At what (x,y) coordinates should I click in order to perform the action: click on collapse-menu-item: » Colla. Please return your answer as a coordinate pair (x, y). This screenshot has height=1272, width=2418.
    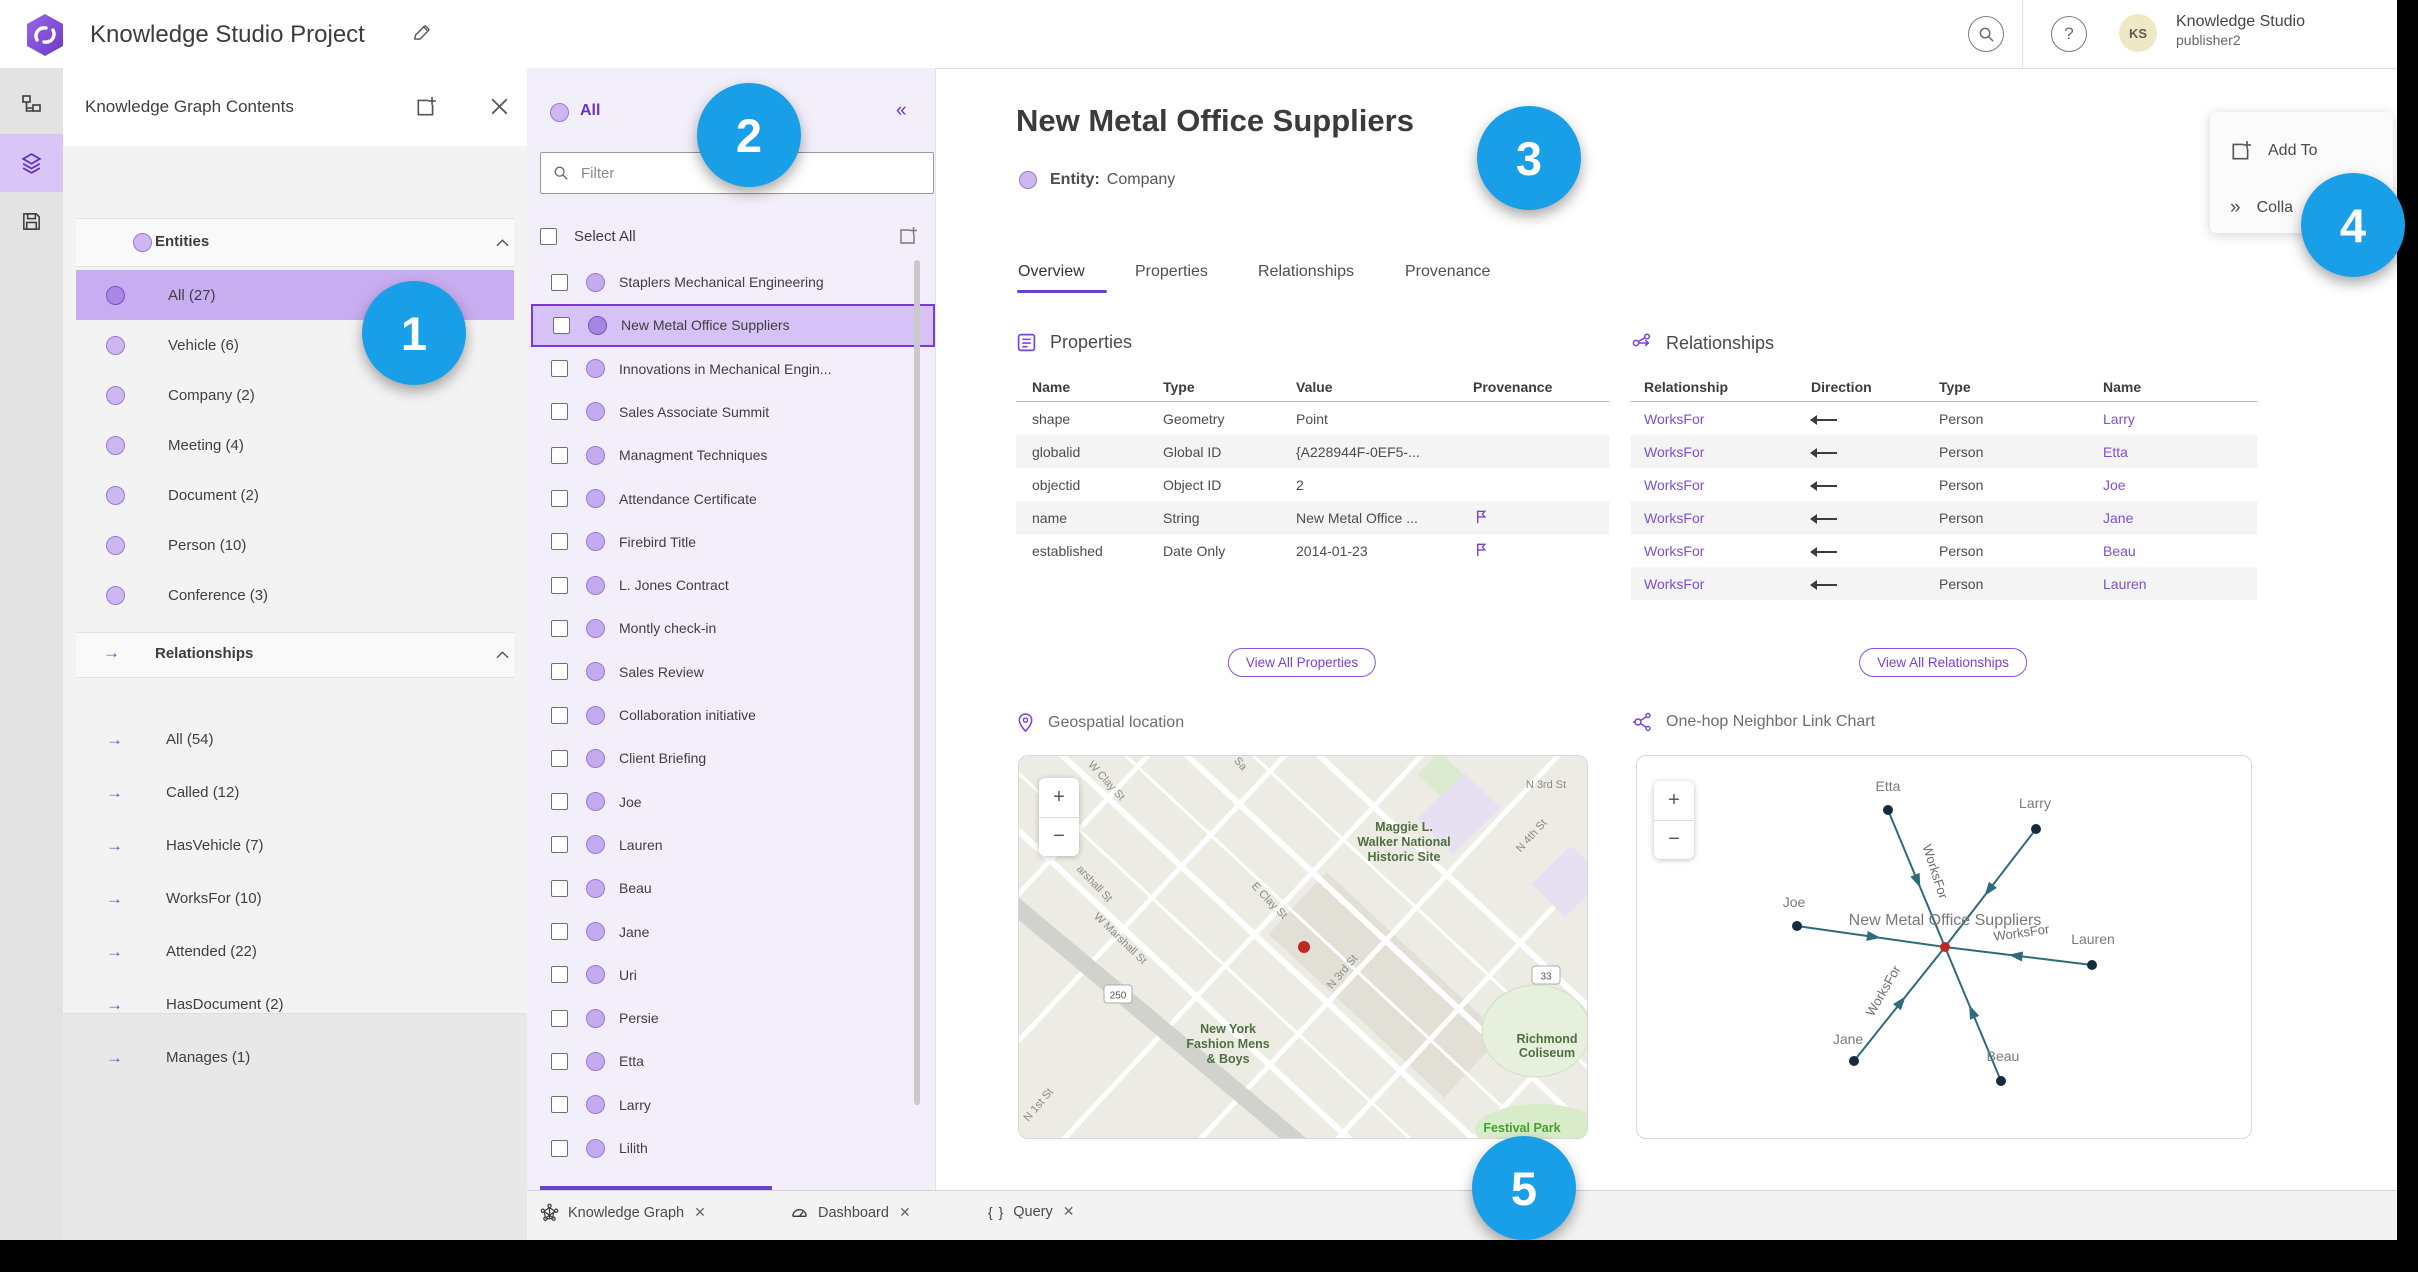
    Looking at the image, I should click on (2261, 208).